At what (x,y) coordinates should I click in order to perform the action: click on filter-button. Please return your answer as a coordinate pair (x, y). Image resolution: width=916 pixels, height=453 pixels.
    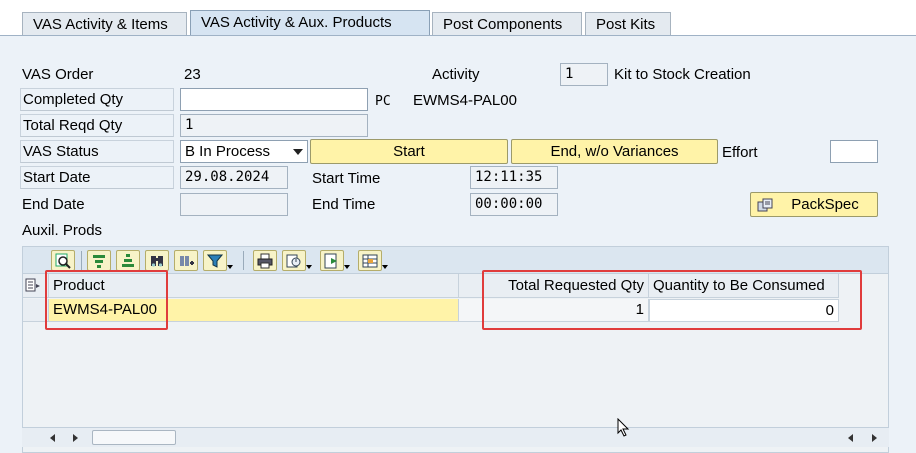
    Looking at the image, I should click on (218, 260).